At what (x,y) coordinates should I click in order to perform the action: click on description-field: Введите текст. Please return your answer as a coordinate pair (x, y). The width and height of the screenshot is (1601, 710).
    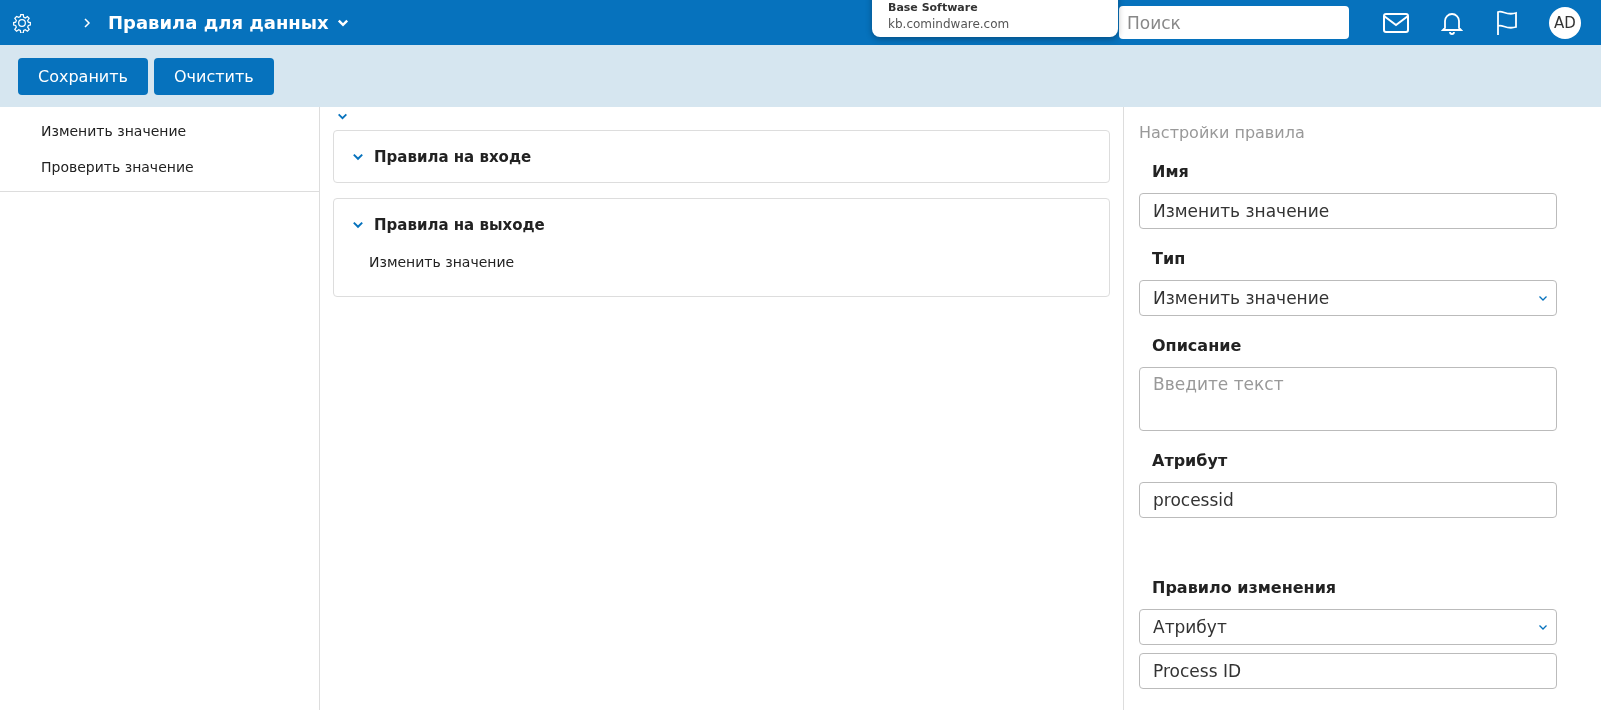
    Looking at the image, I should click on (1348, 399).